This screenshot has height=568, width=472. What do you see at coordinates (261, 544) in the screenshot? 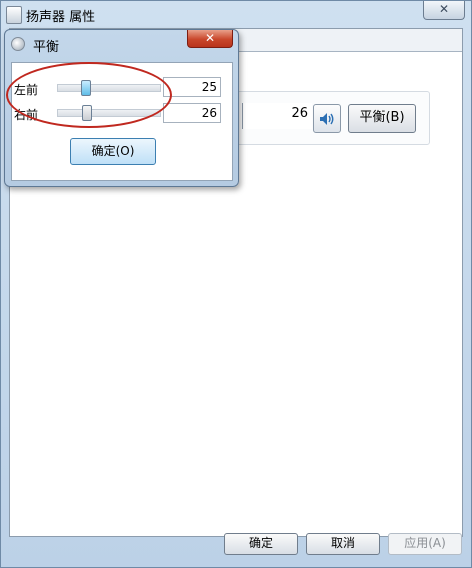
I see `ok-button: 确定` at bounding box center [261, 544].